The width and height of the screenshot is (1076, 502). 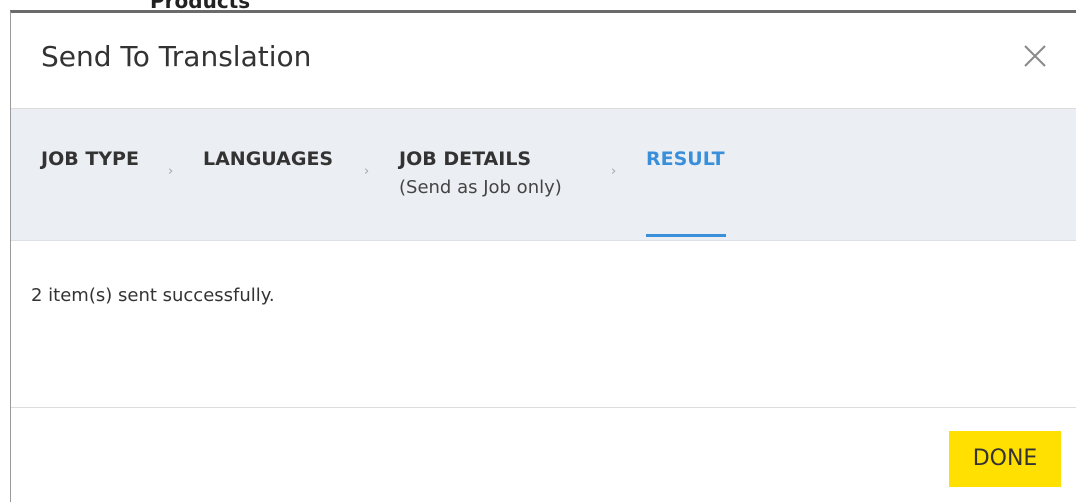 I want to click on active-step-indicator, so click(x=686, y=235).